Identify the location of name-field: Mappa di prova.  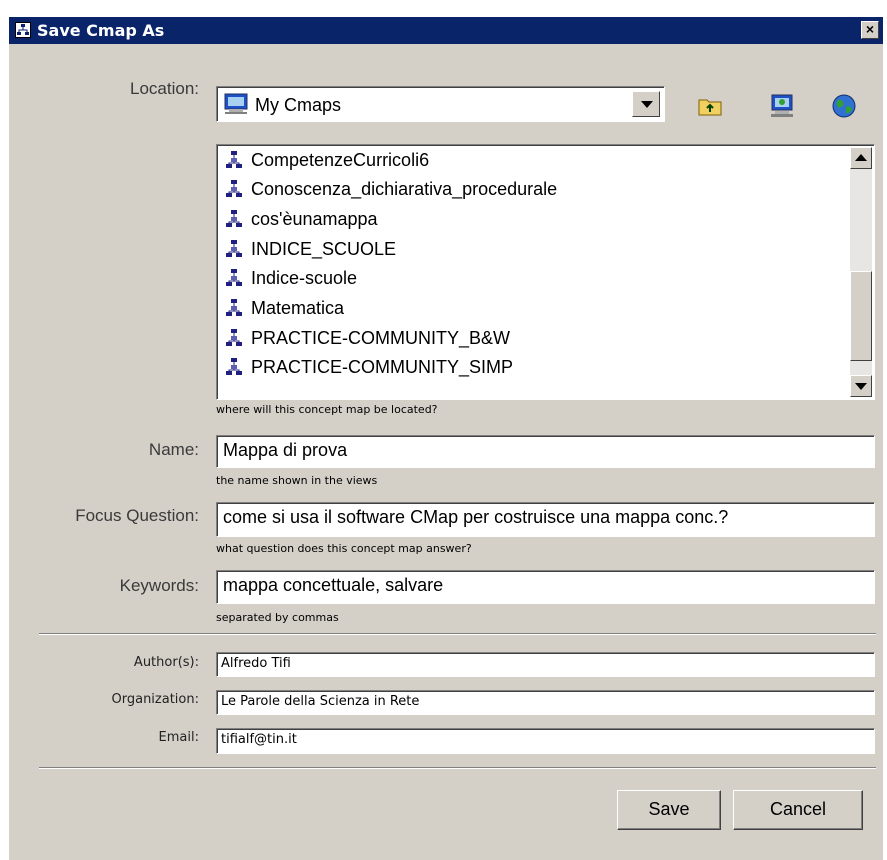
(545, 451).